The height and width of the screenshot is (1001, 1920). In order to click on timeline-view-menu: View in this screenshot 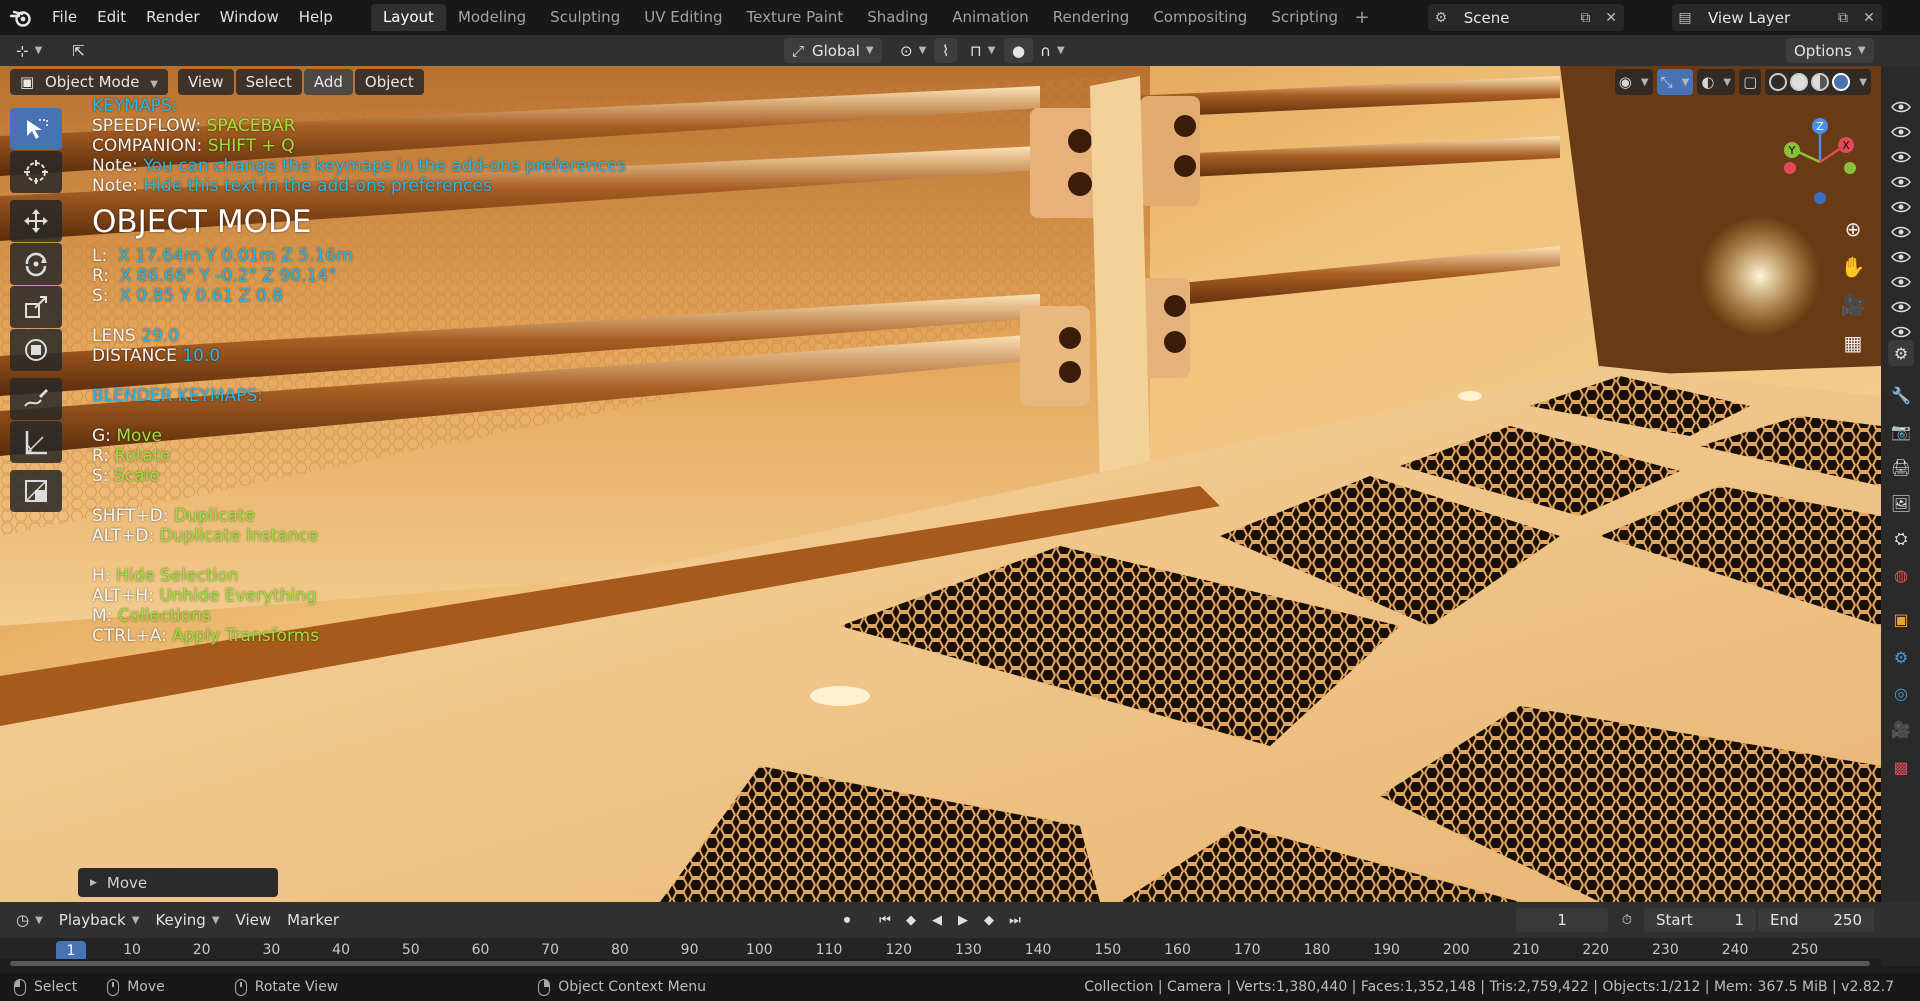, I will do `click(254, 920)`.